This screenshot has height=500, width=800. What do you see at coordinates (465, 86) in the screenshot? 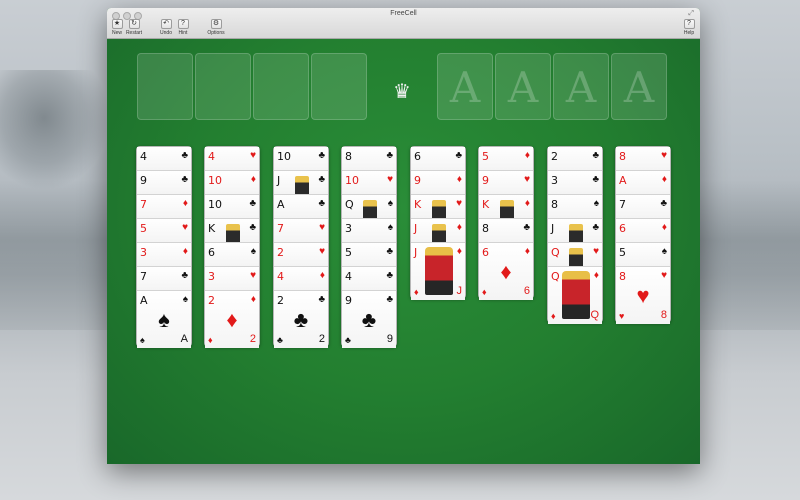
I see `foundation-1: A` at bounding box center [465, 86].